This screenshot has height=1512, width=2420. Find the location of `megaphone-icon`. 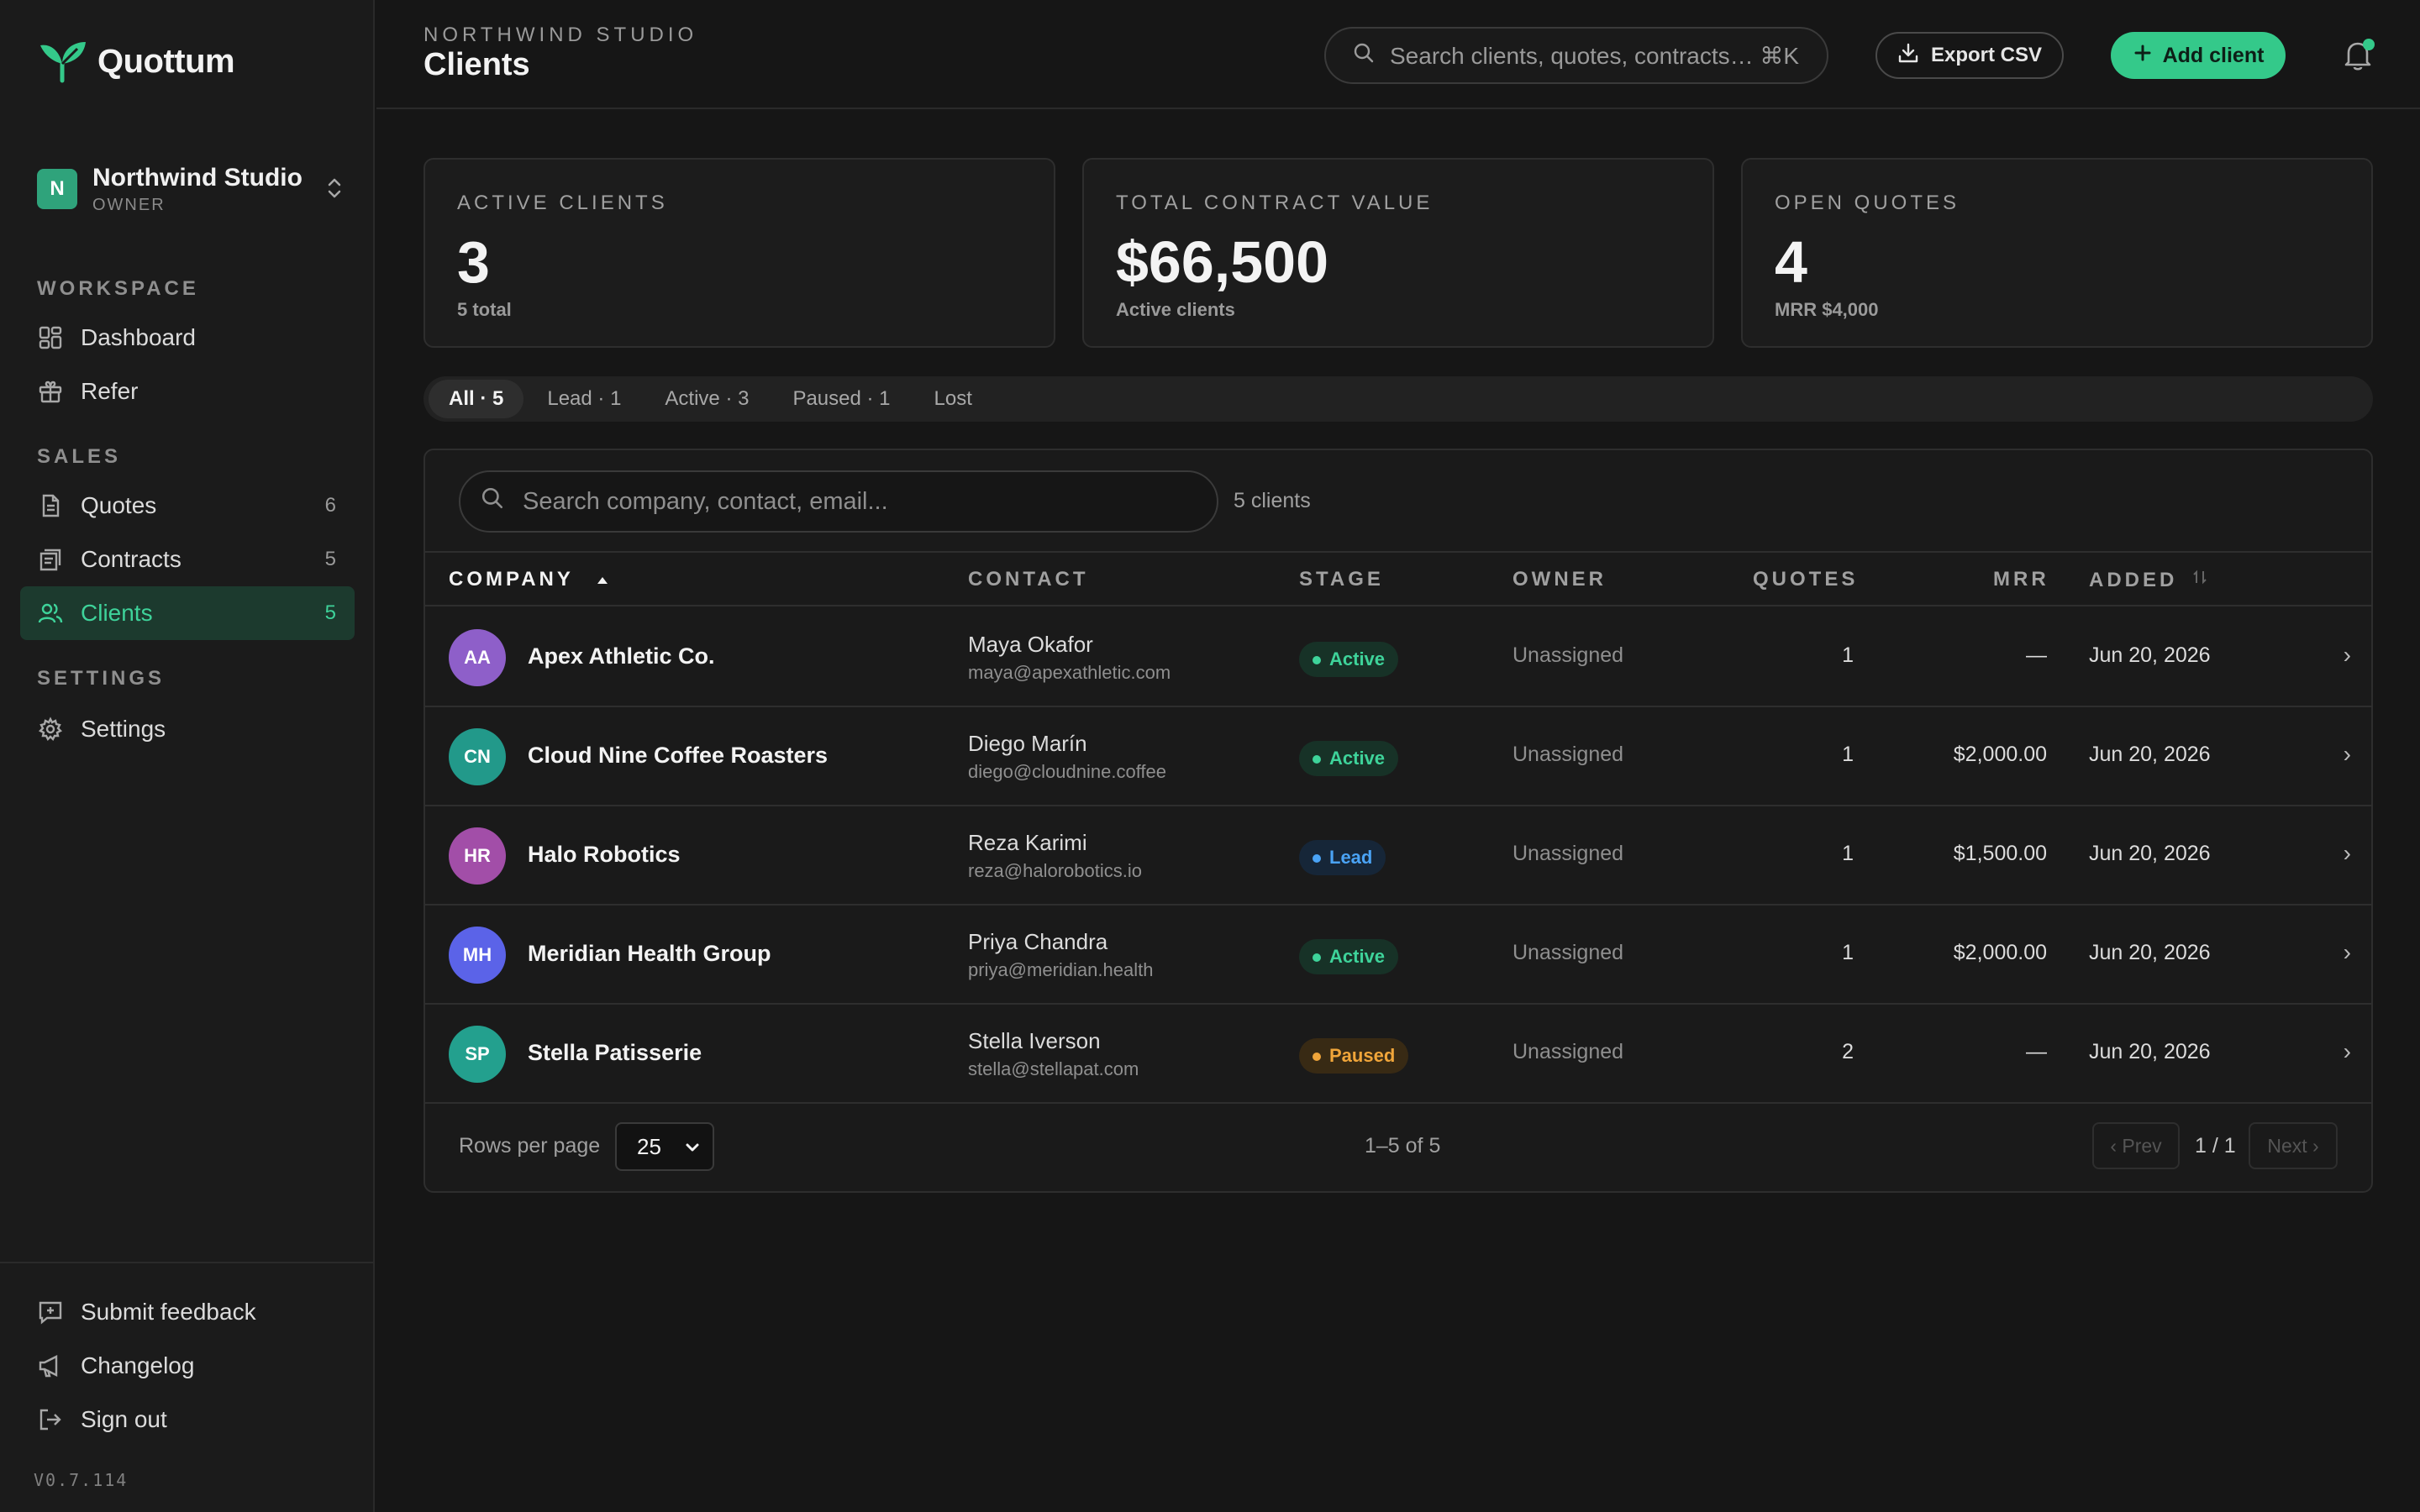

megaphone-icon is located at coordinates (51, 1365).